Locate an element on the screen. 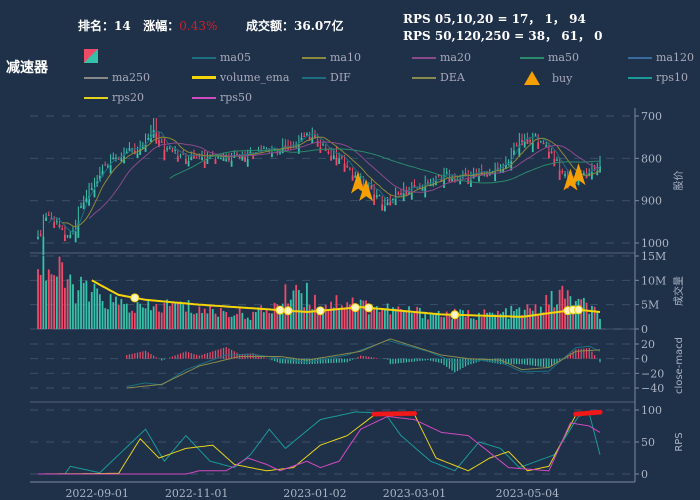 This screenshot has height=500, width=700. macd-tick-label: 0 is located at coordinates (644, 359).